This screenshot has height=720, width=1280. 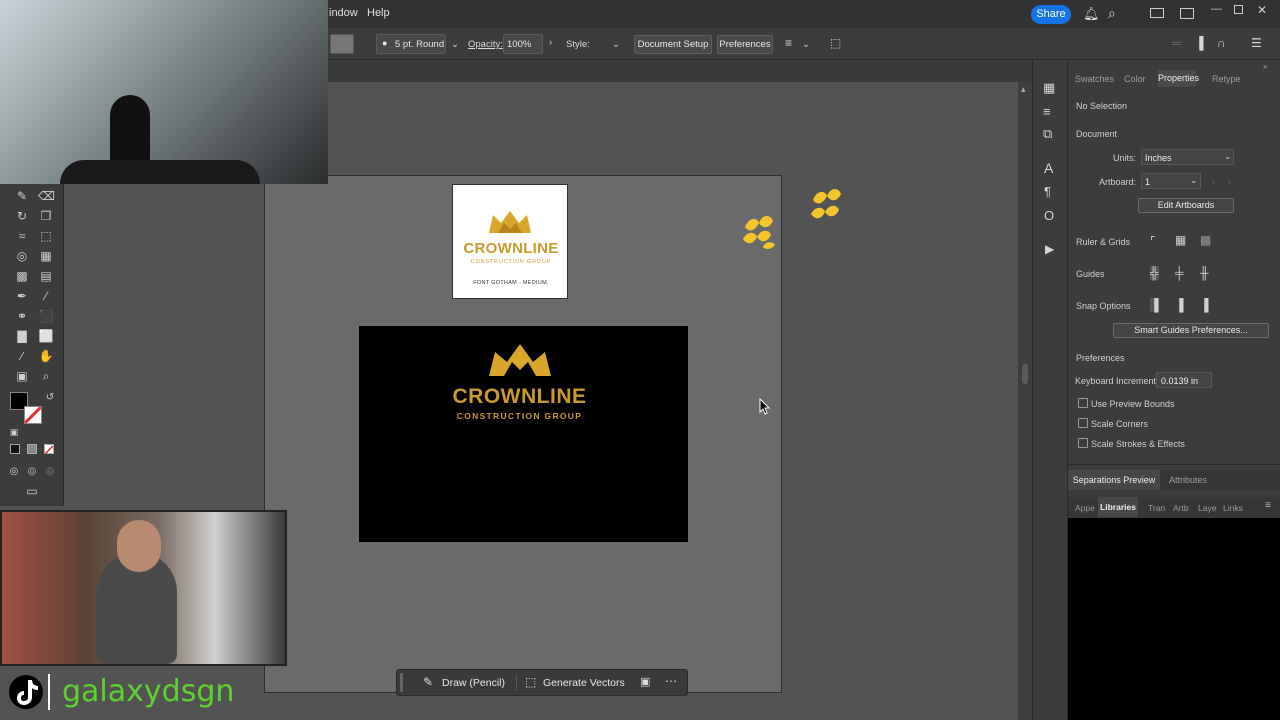 What do you see at coordinates (22, 276) in the screenshot?
I see `mesh-tool-icon: ▩` at bounding box center [22, 276].